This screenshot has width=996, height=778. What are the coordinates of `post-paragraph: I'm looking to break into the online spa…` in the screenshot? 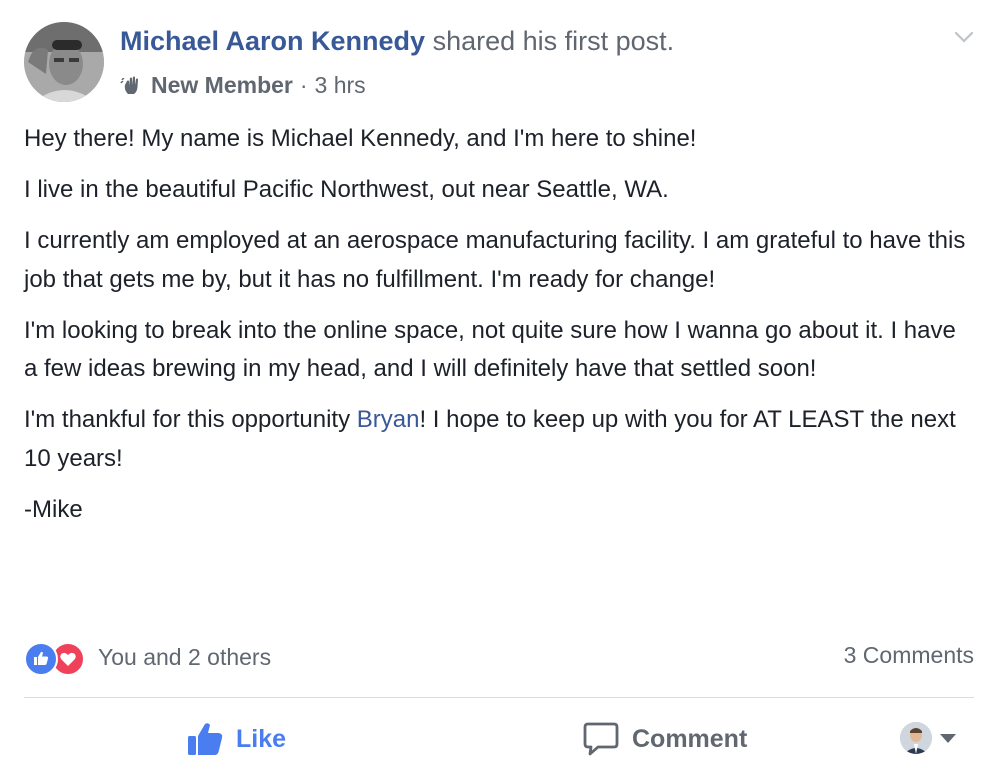 It's located at (490, 349).